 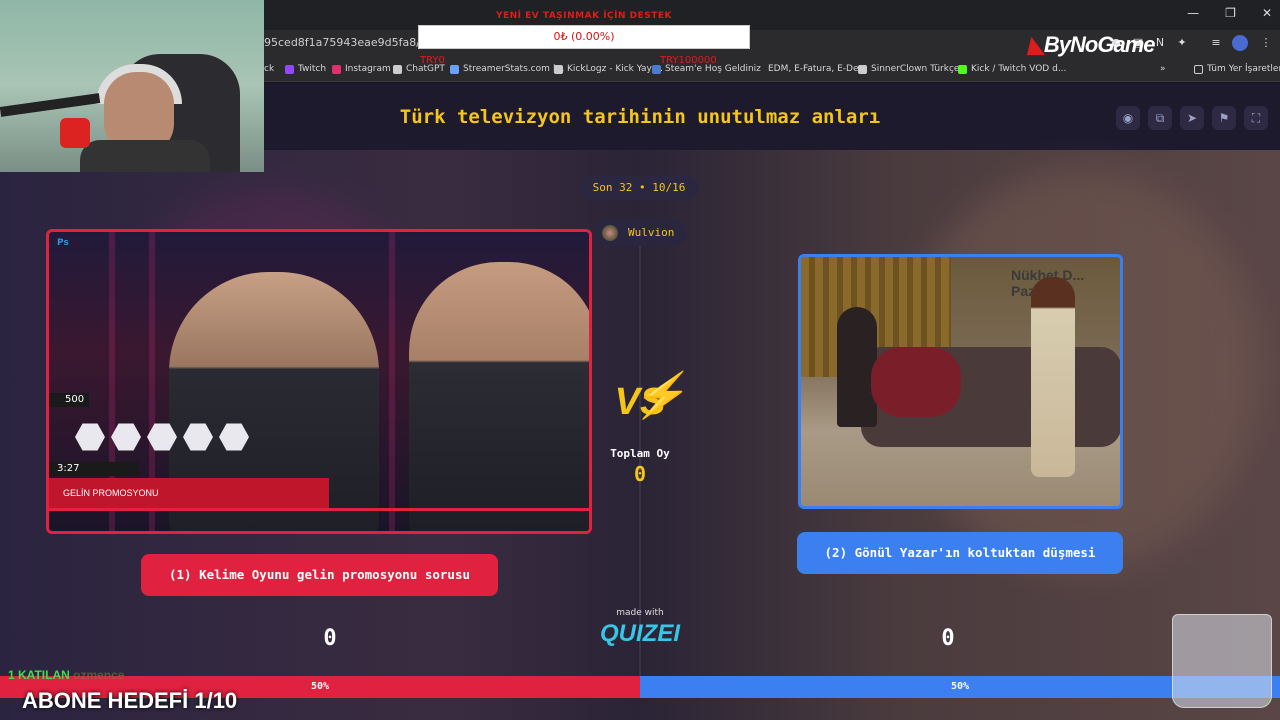 What do you see at coordinates (189, 493) in the screenshot?
I see `caption: GELİN PROMOSYONU` at bounding box center [189, 493].